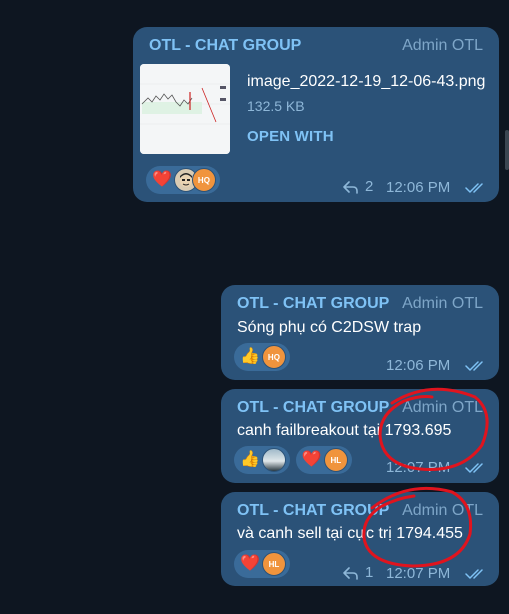 This screenshot has height=614, width=509. What do you see at coordinates (276, 106) in the screenshot?
I see `file-size: 132.5 KB` at bounding box center [276, 106].